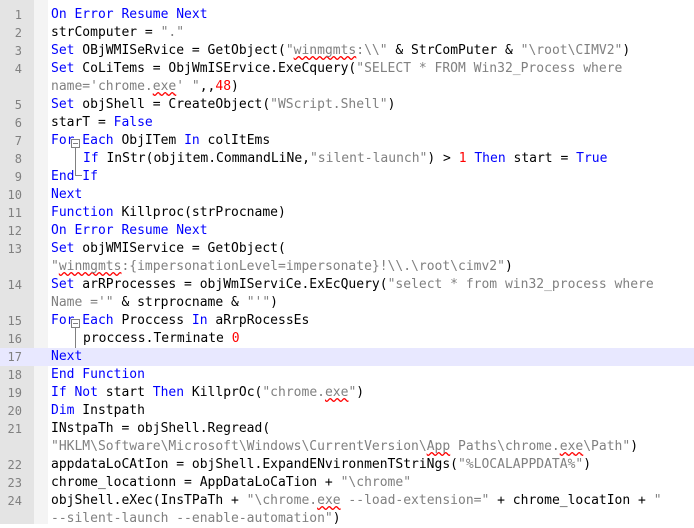 The height and width of the screenshot is (528, 694). I want to click on line-number: 3, so click(18, 51).